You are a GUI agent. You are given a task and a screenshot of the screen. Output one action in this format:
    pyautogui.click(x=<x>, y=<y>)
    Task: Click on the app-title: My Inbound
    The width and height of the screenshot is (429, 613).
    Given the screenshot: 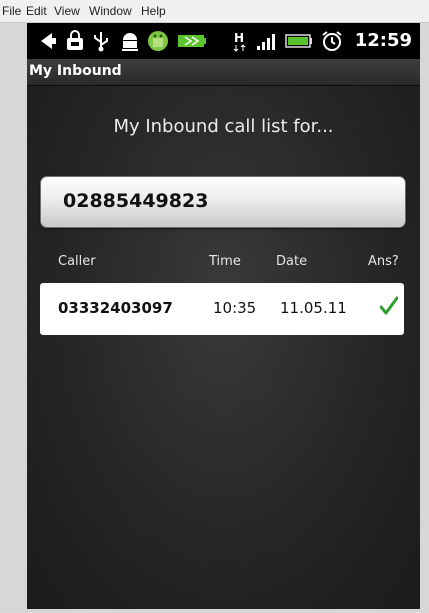 What is the action you would take?
    pyautogui.click(x=75, y=71)
    